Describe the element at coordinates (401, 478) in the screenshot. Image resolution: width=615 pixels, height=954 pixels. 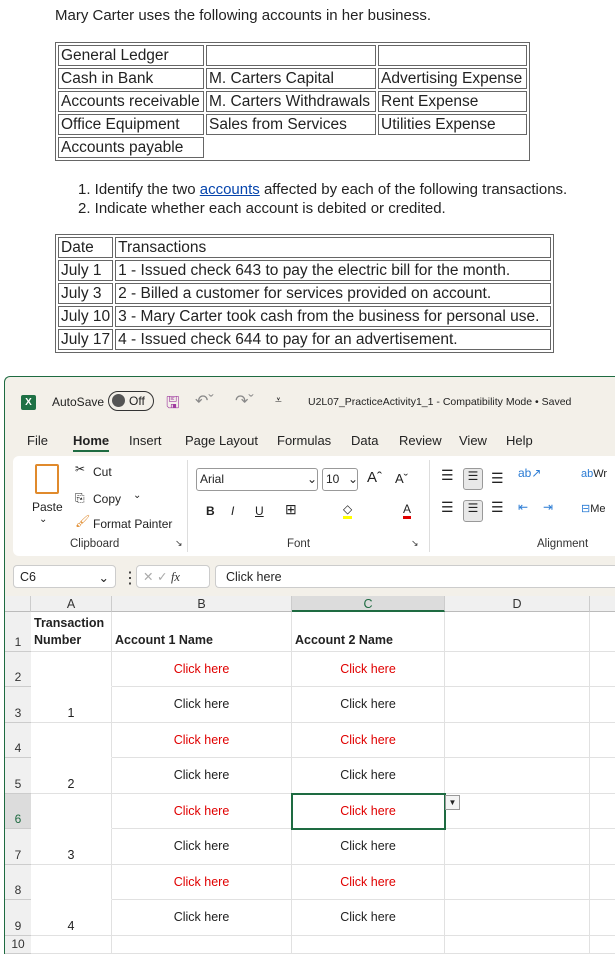
I see `decrease-font-icon: Aˇ` at that location.